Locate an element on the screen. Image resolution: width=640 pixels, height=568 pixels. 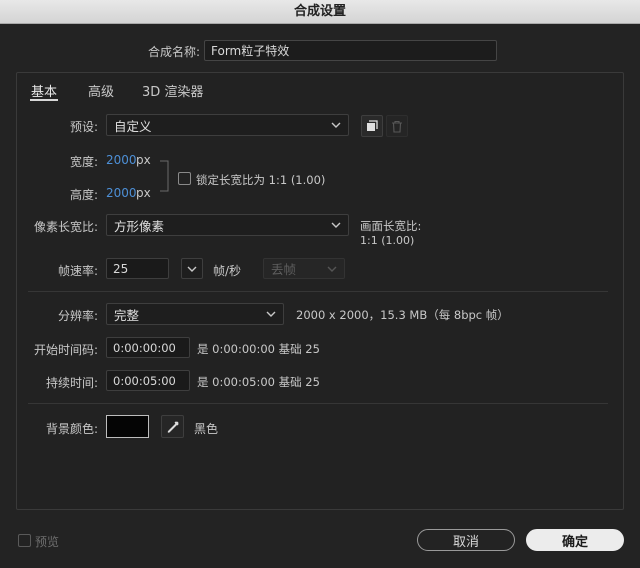
preview-checkbox is located at coordinates (24, 540).